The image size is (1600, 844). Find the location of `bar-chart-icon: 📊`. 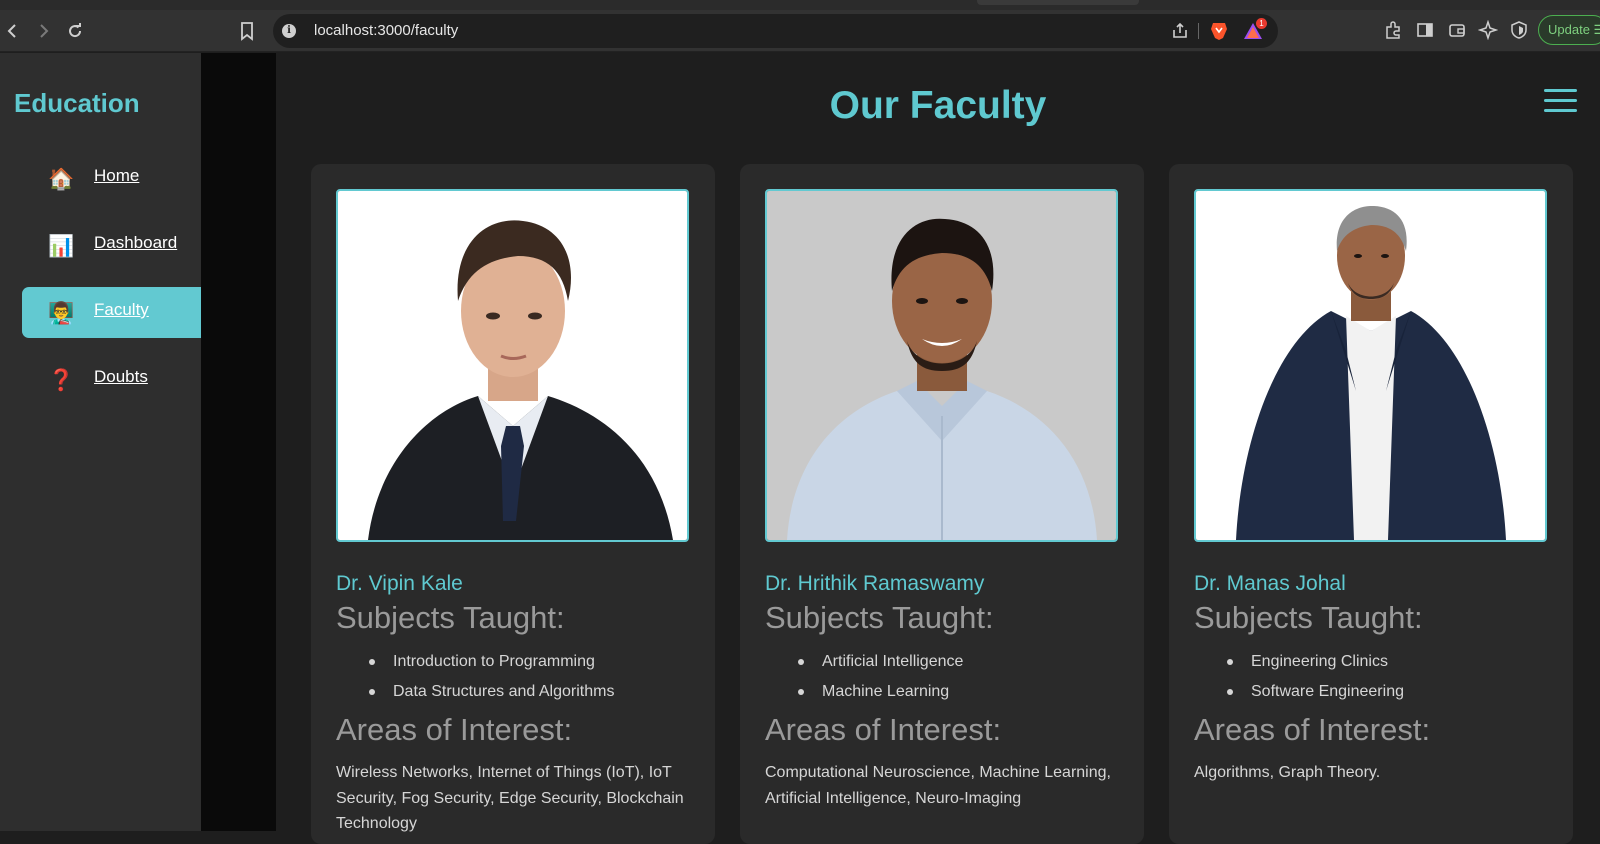

bar-chart-icon: 📊 is located at coordinates (61, 246).